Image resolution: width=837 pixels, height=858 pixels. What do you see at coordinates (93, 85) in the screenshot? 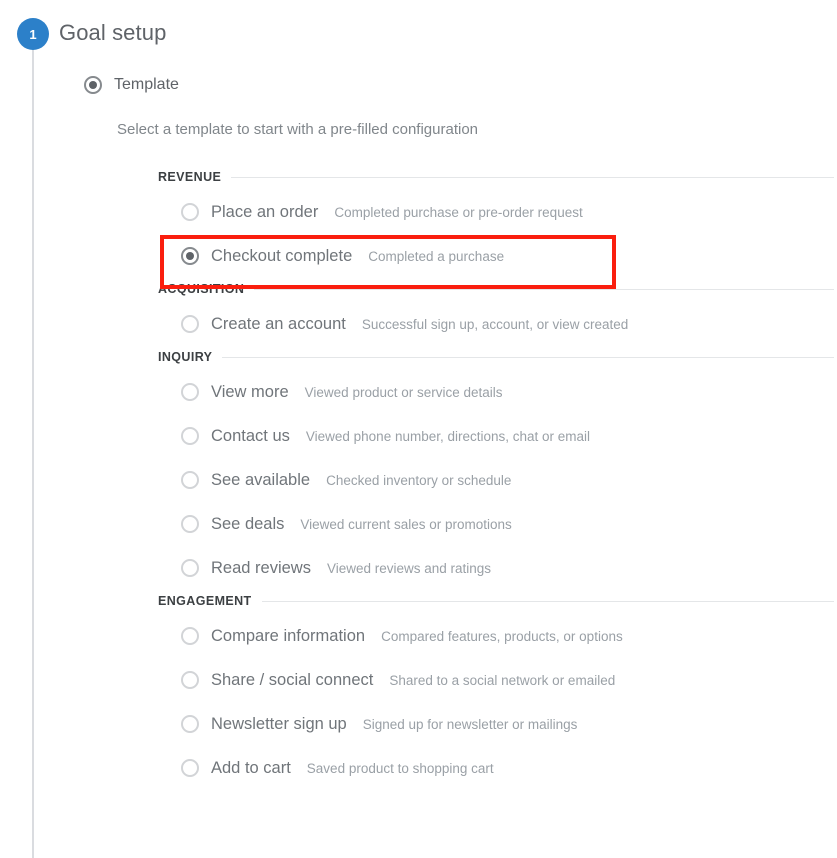
I see `template-radio-icon` at bounding box center [93, 85].